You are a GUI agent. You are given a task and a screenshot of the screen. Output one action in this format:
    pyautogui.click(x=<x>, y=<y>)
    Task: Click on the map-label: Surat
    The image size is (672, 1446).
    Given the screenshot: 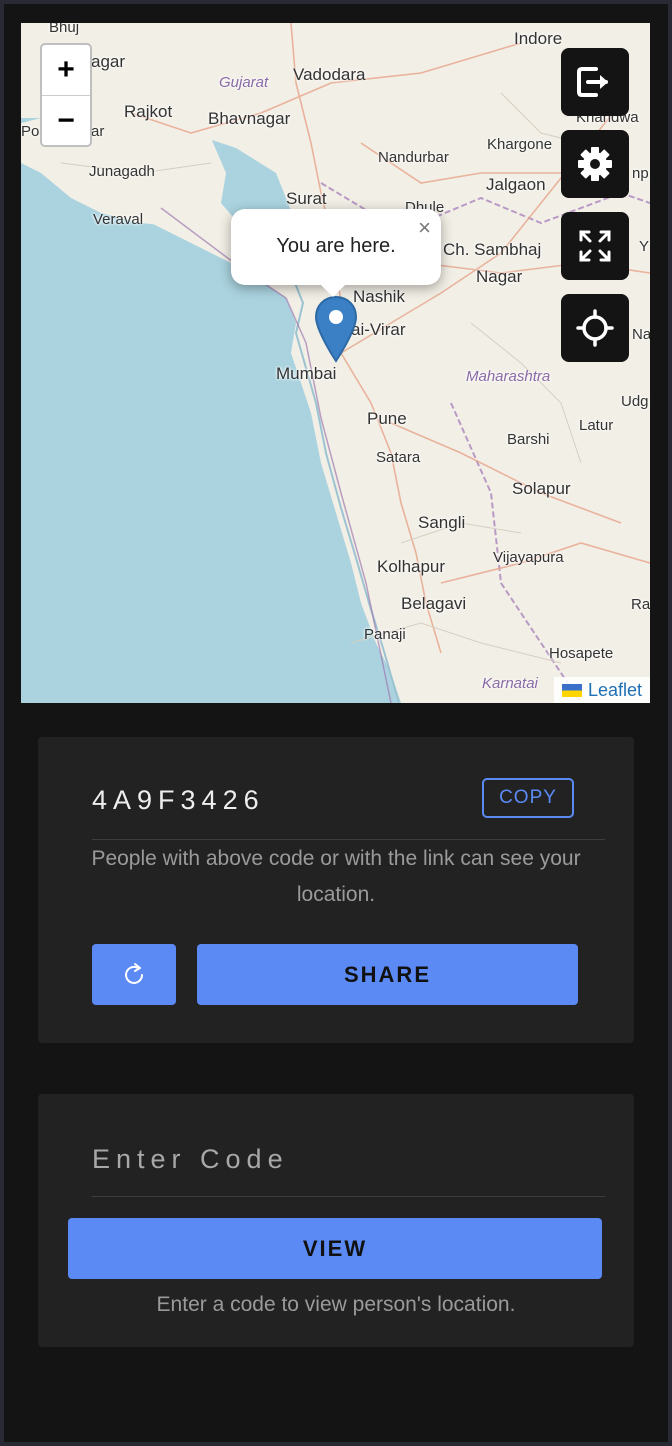 What is the action you would take?
    pyautogui.click(x=306, y=198)
    